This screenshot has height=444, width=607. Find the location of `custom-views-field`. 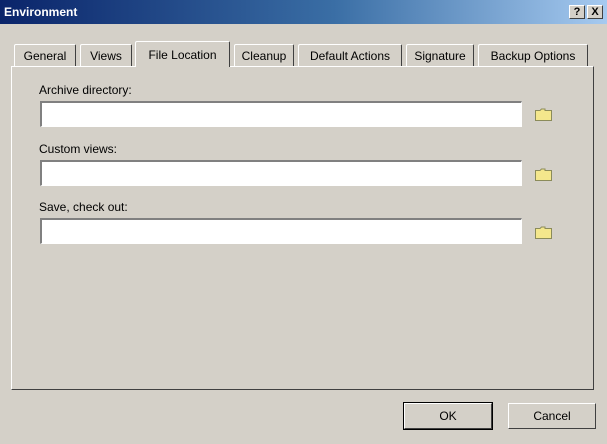

custom-views-field is located at coordinates (281, 173).